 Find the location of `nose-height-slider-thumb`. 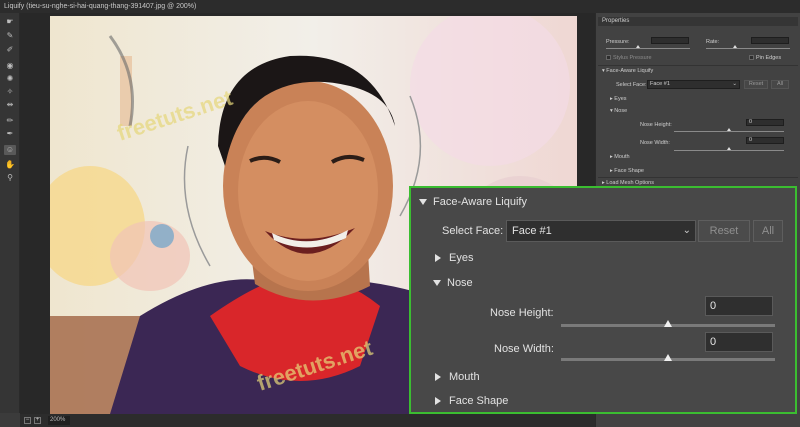

nose-height-slider-thumb is located at coordinates (729, 129).